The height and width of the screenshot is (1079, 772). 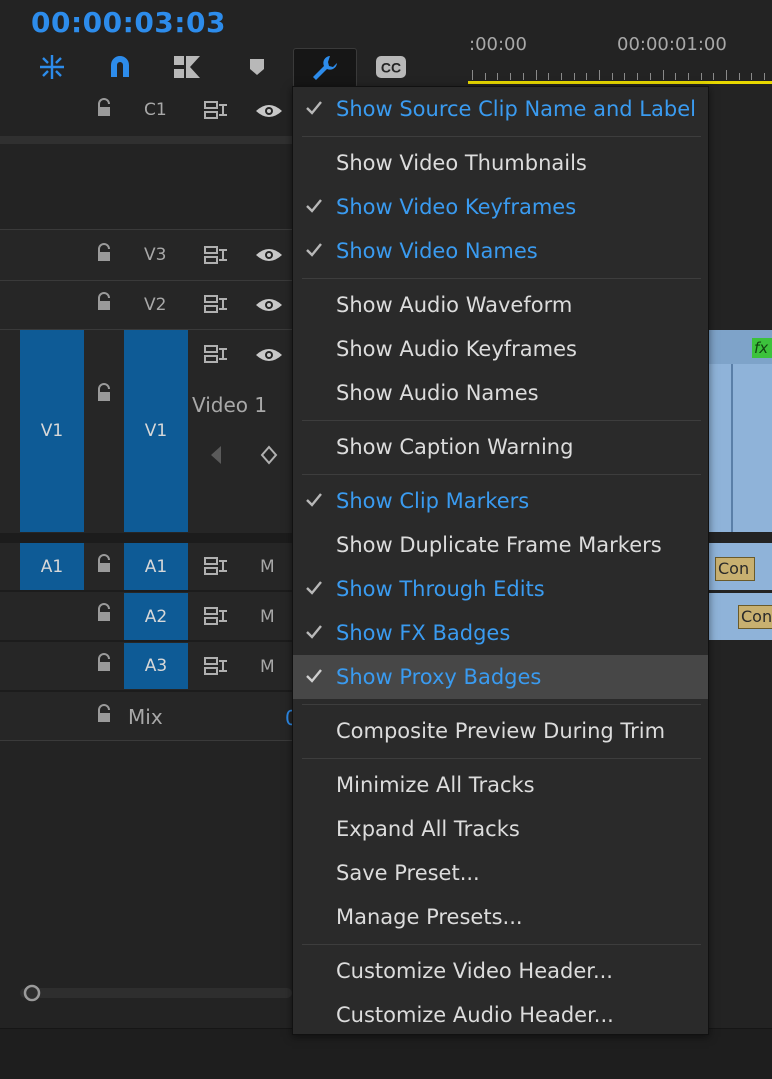 I want to click on menu-item-show-audio-keyframes: Show Audio Keyframes, so click(x=500, y=349).